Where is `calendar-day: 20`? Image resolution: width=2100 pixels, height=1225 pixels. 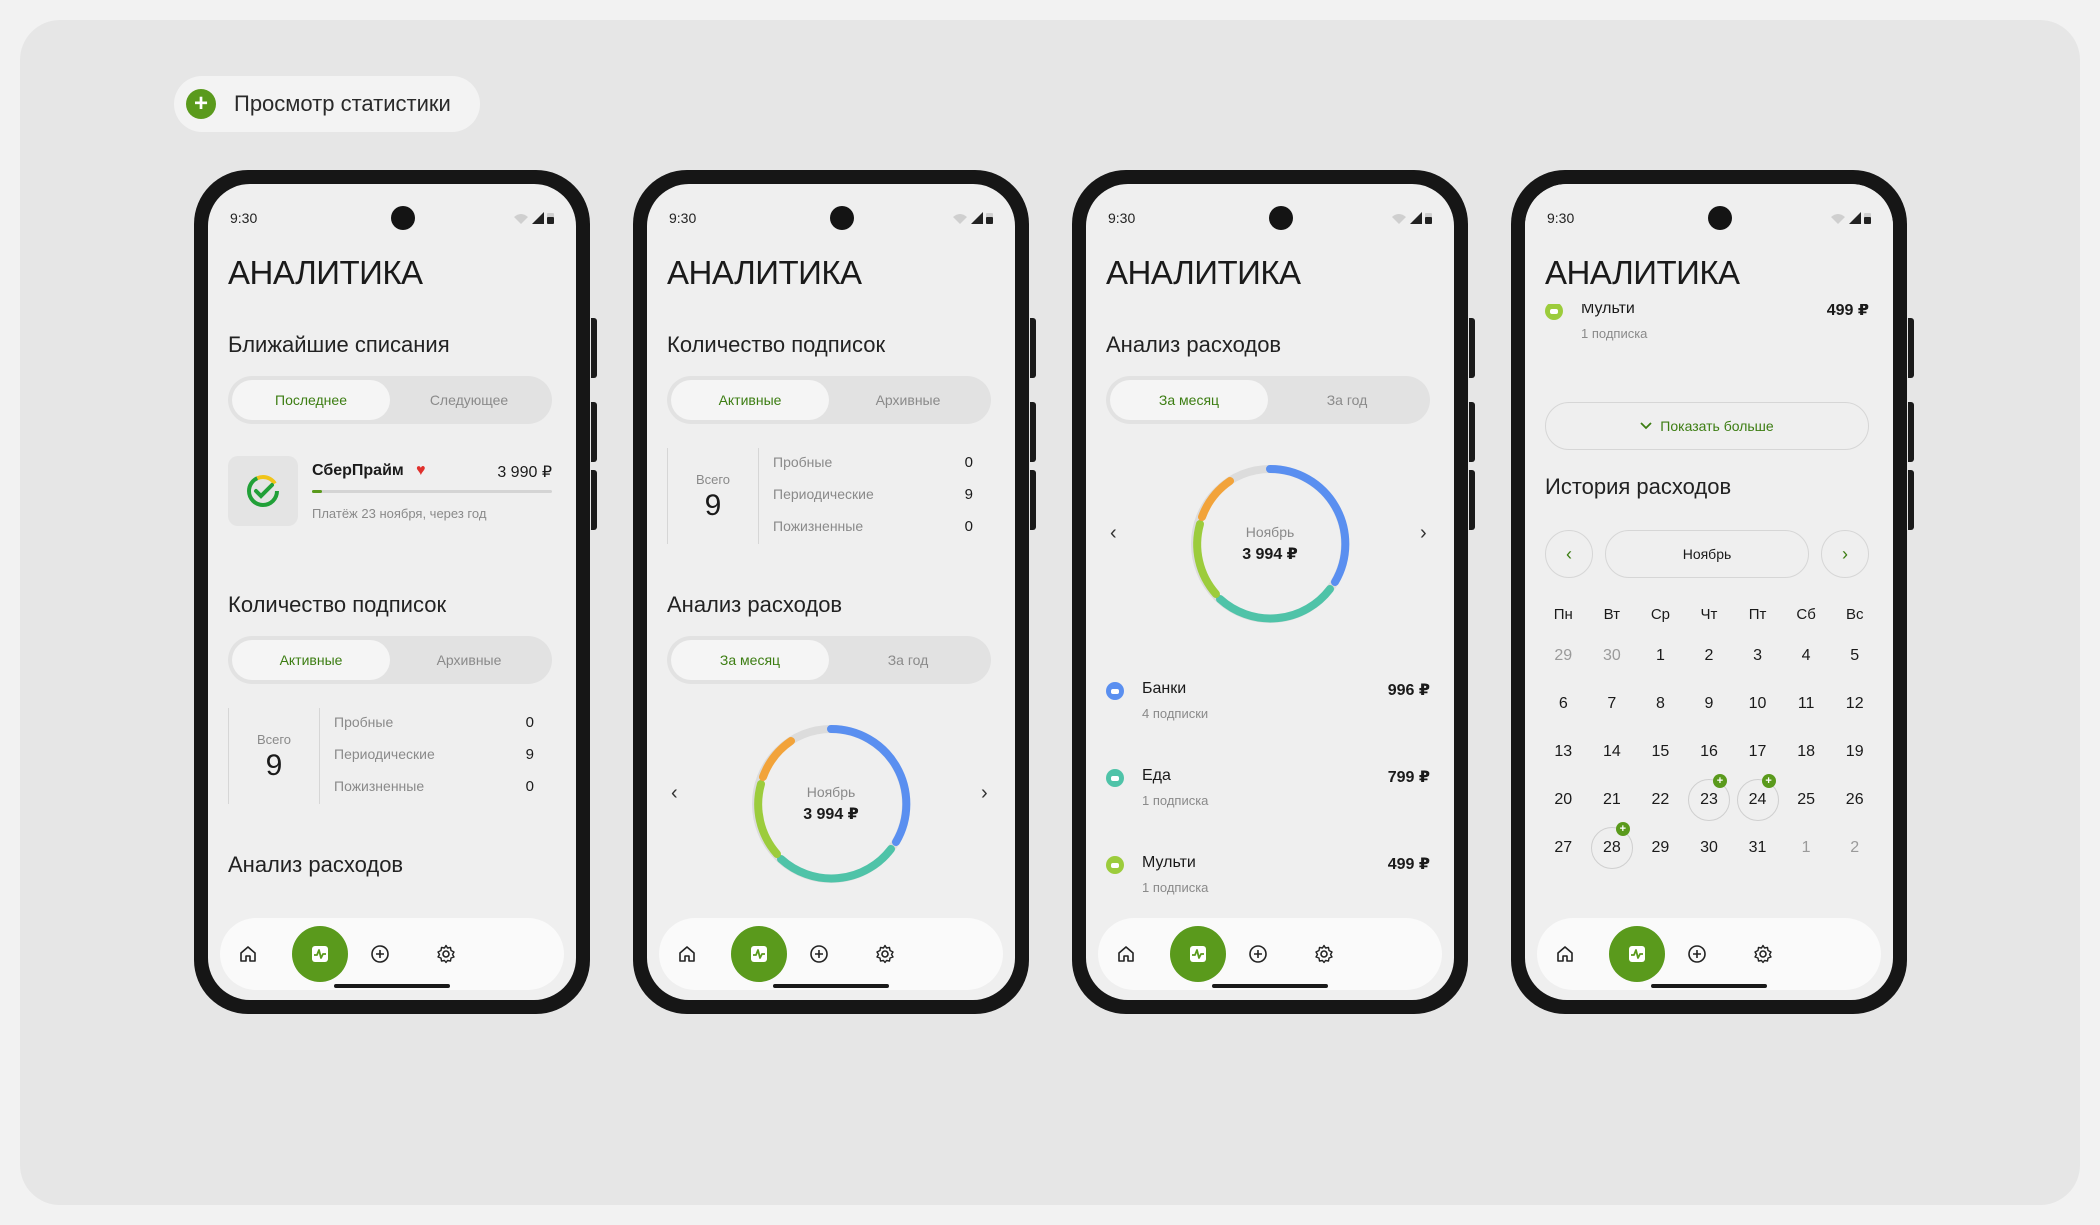 calendar-day: 20 is located at coordinates (1563, 800).